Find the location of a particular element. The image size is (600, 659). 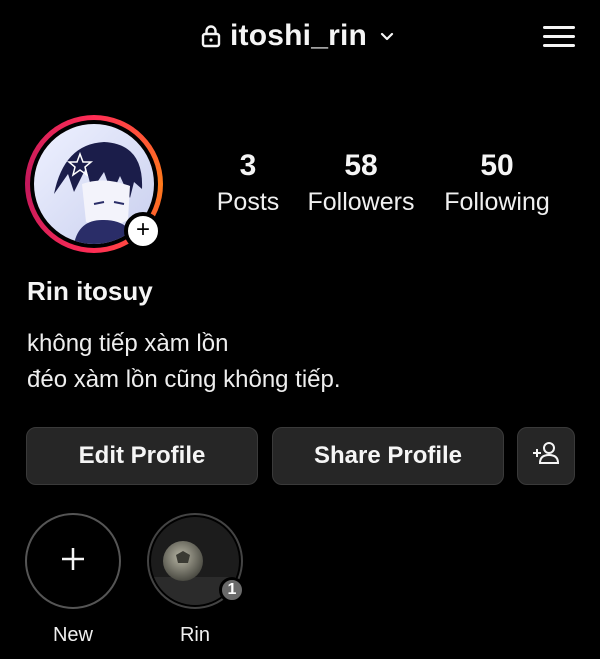

posts-label: Posts is located at coordinates (248, 202).